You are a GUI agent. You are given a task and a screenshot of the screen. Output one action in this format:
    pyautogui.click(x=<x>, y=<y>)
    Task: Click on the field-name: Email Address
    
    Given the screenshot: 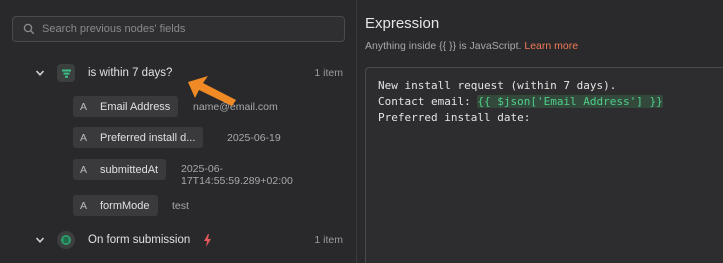 What is the action you would take?
    pyautogui.click(x=135, y=106)
    